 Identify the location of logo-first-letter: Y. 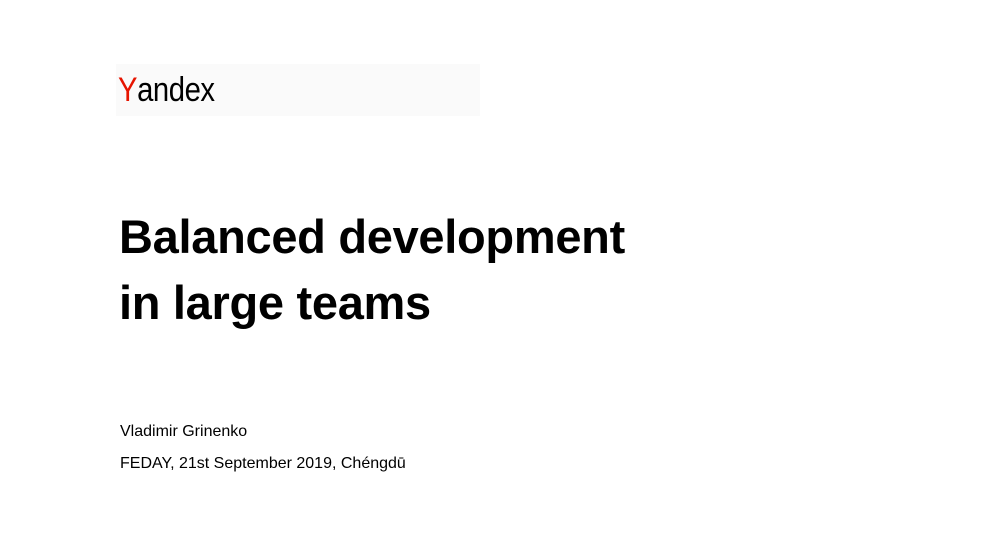
(128, 90).